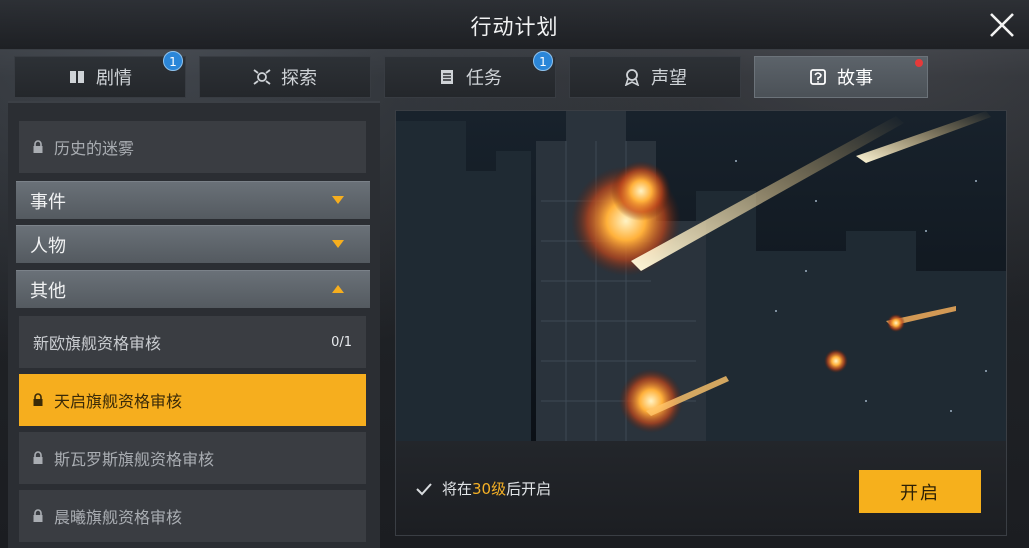 The height and width of the screenshot is (548, 1029). What do you see at coordinates (669, 78) in the screenshot?
I see `tab-reputation-label: 声望` at bounding box center [669, 78].